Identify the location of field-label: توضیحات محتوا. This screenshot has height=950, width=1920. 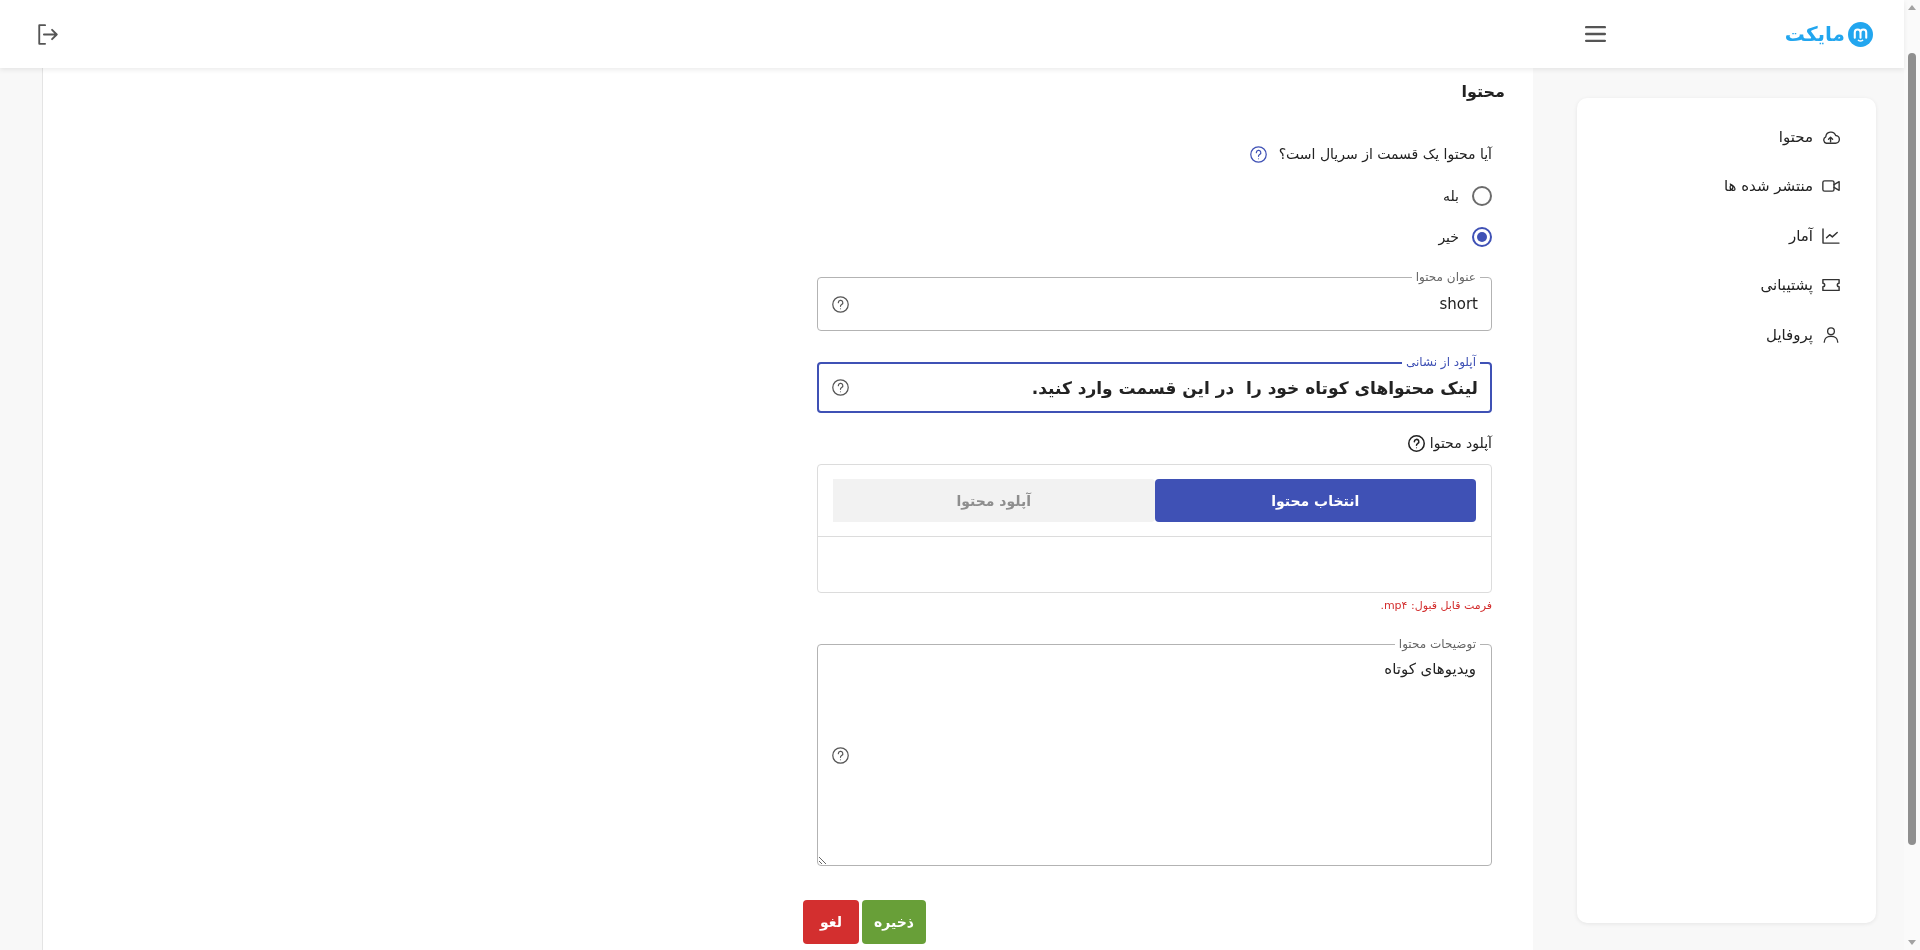
(1437, 644).